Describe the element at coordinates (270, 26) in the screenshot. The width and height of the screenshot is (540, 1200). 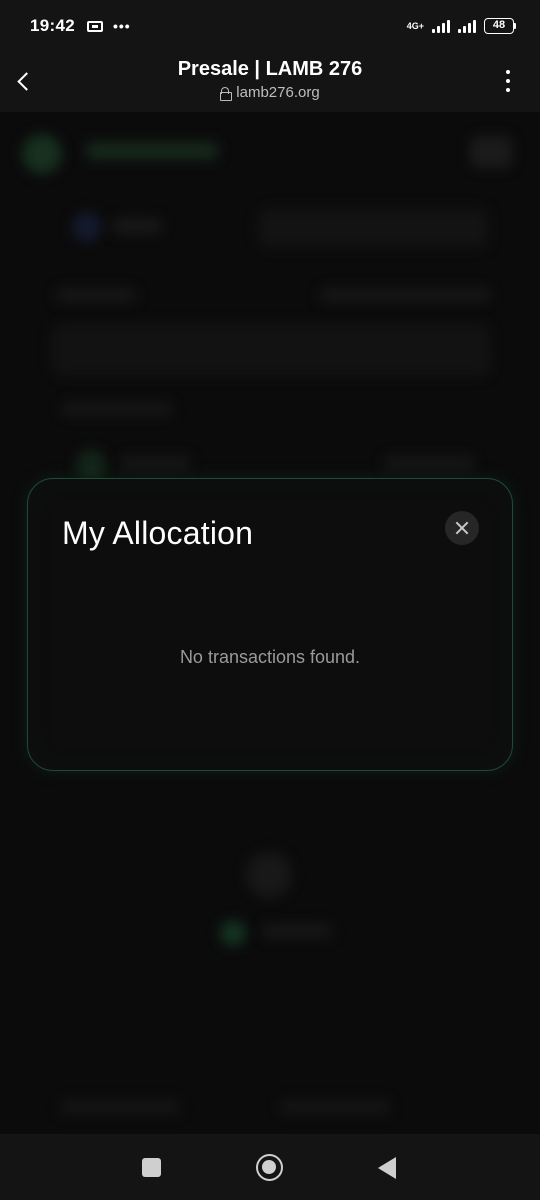
I see `status-bar: 19:42 ••• 4G+ 48` at that location.